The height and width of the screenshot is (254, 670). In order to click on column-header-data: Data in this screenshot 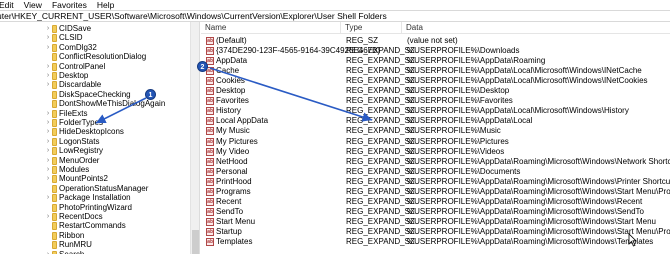, I will do `click(536, 28)`.